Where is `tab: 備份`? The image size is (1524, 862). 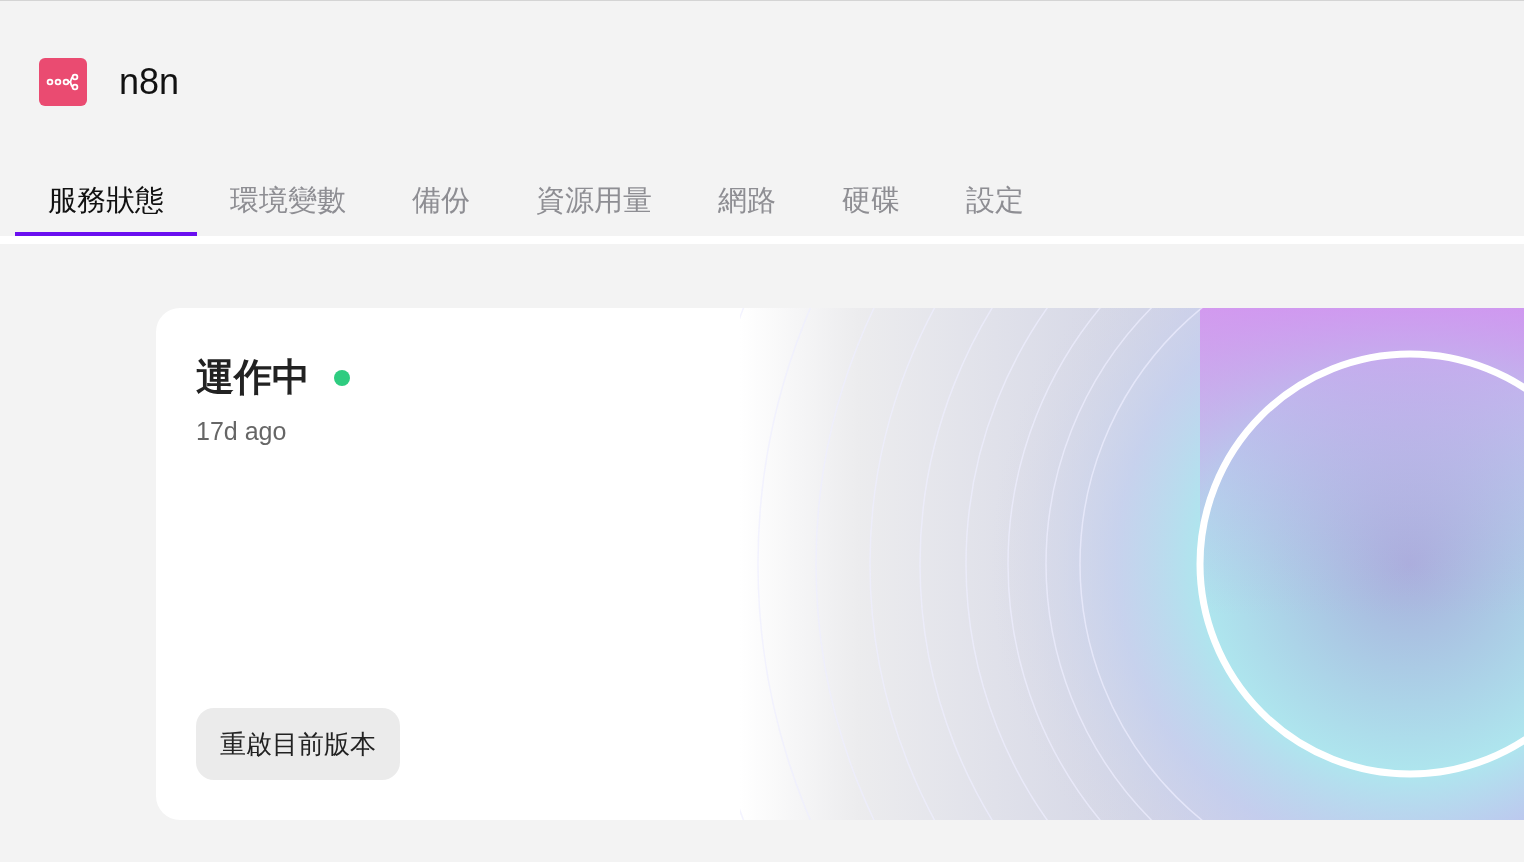
tab: 備份 is located at coordinates (441, 209).